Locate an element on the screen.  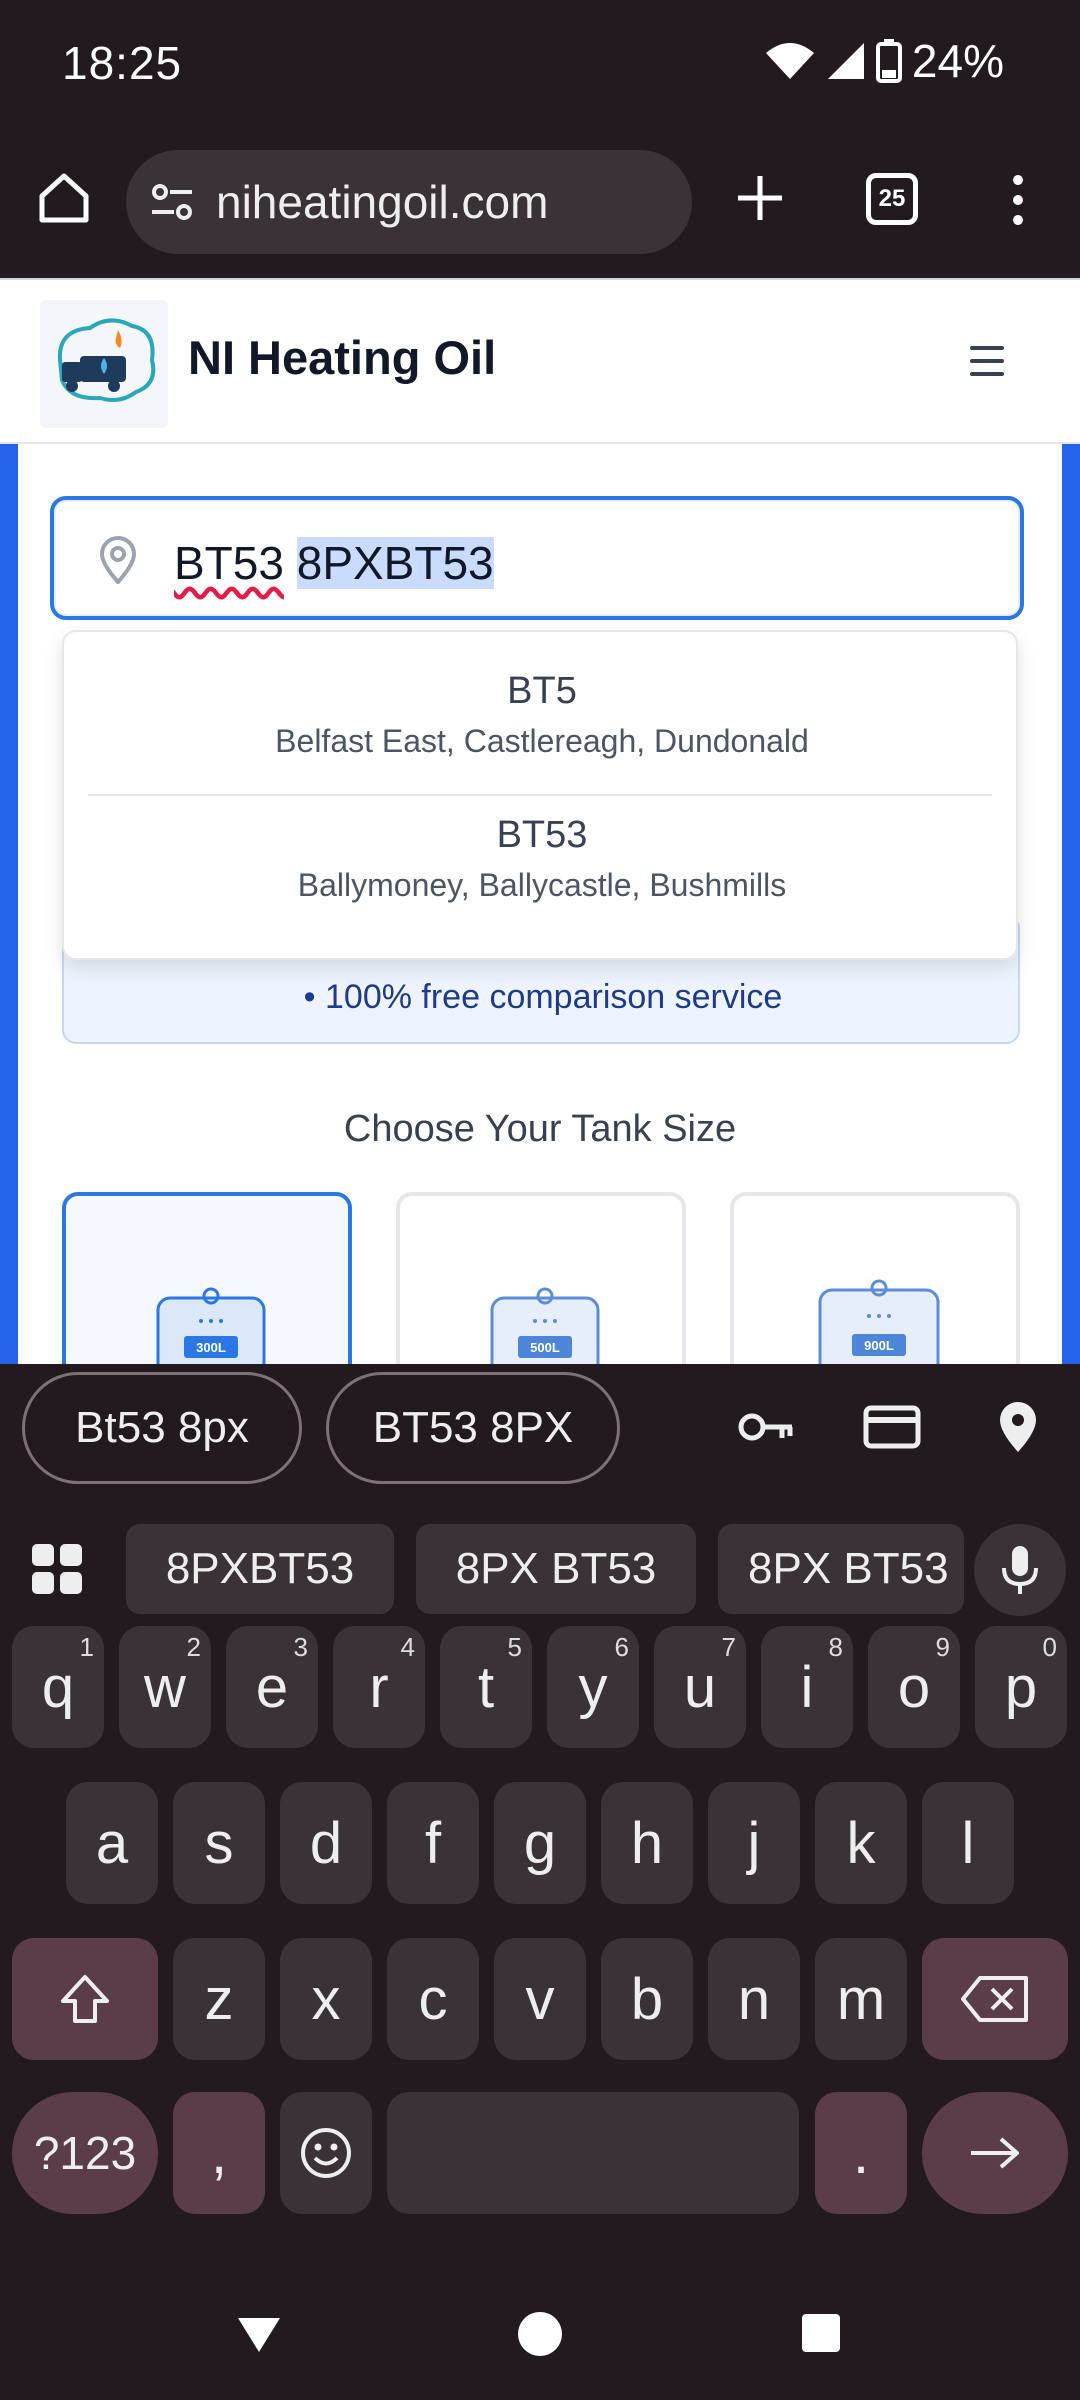
divider is located at coordinates (540, 795).